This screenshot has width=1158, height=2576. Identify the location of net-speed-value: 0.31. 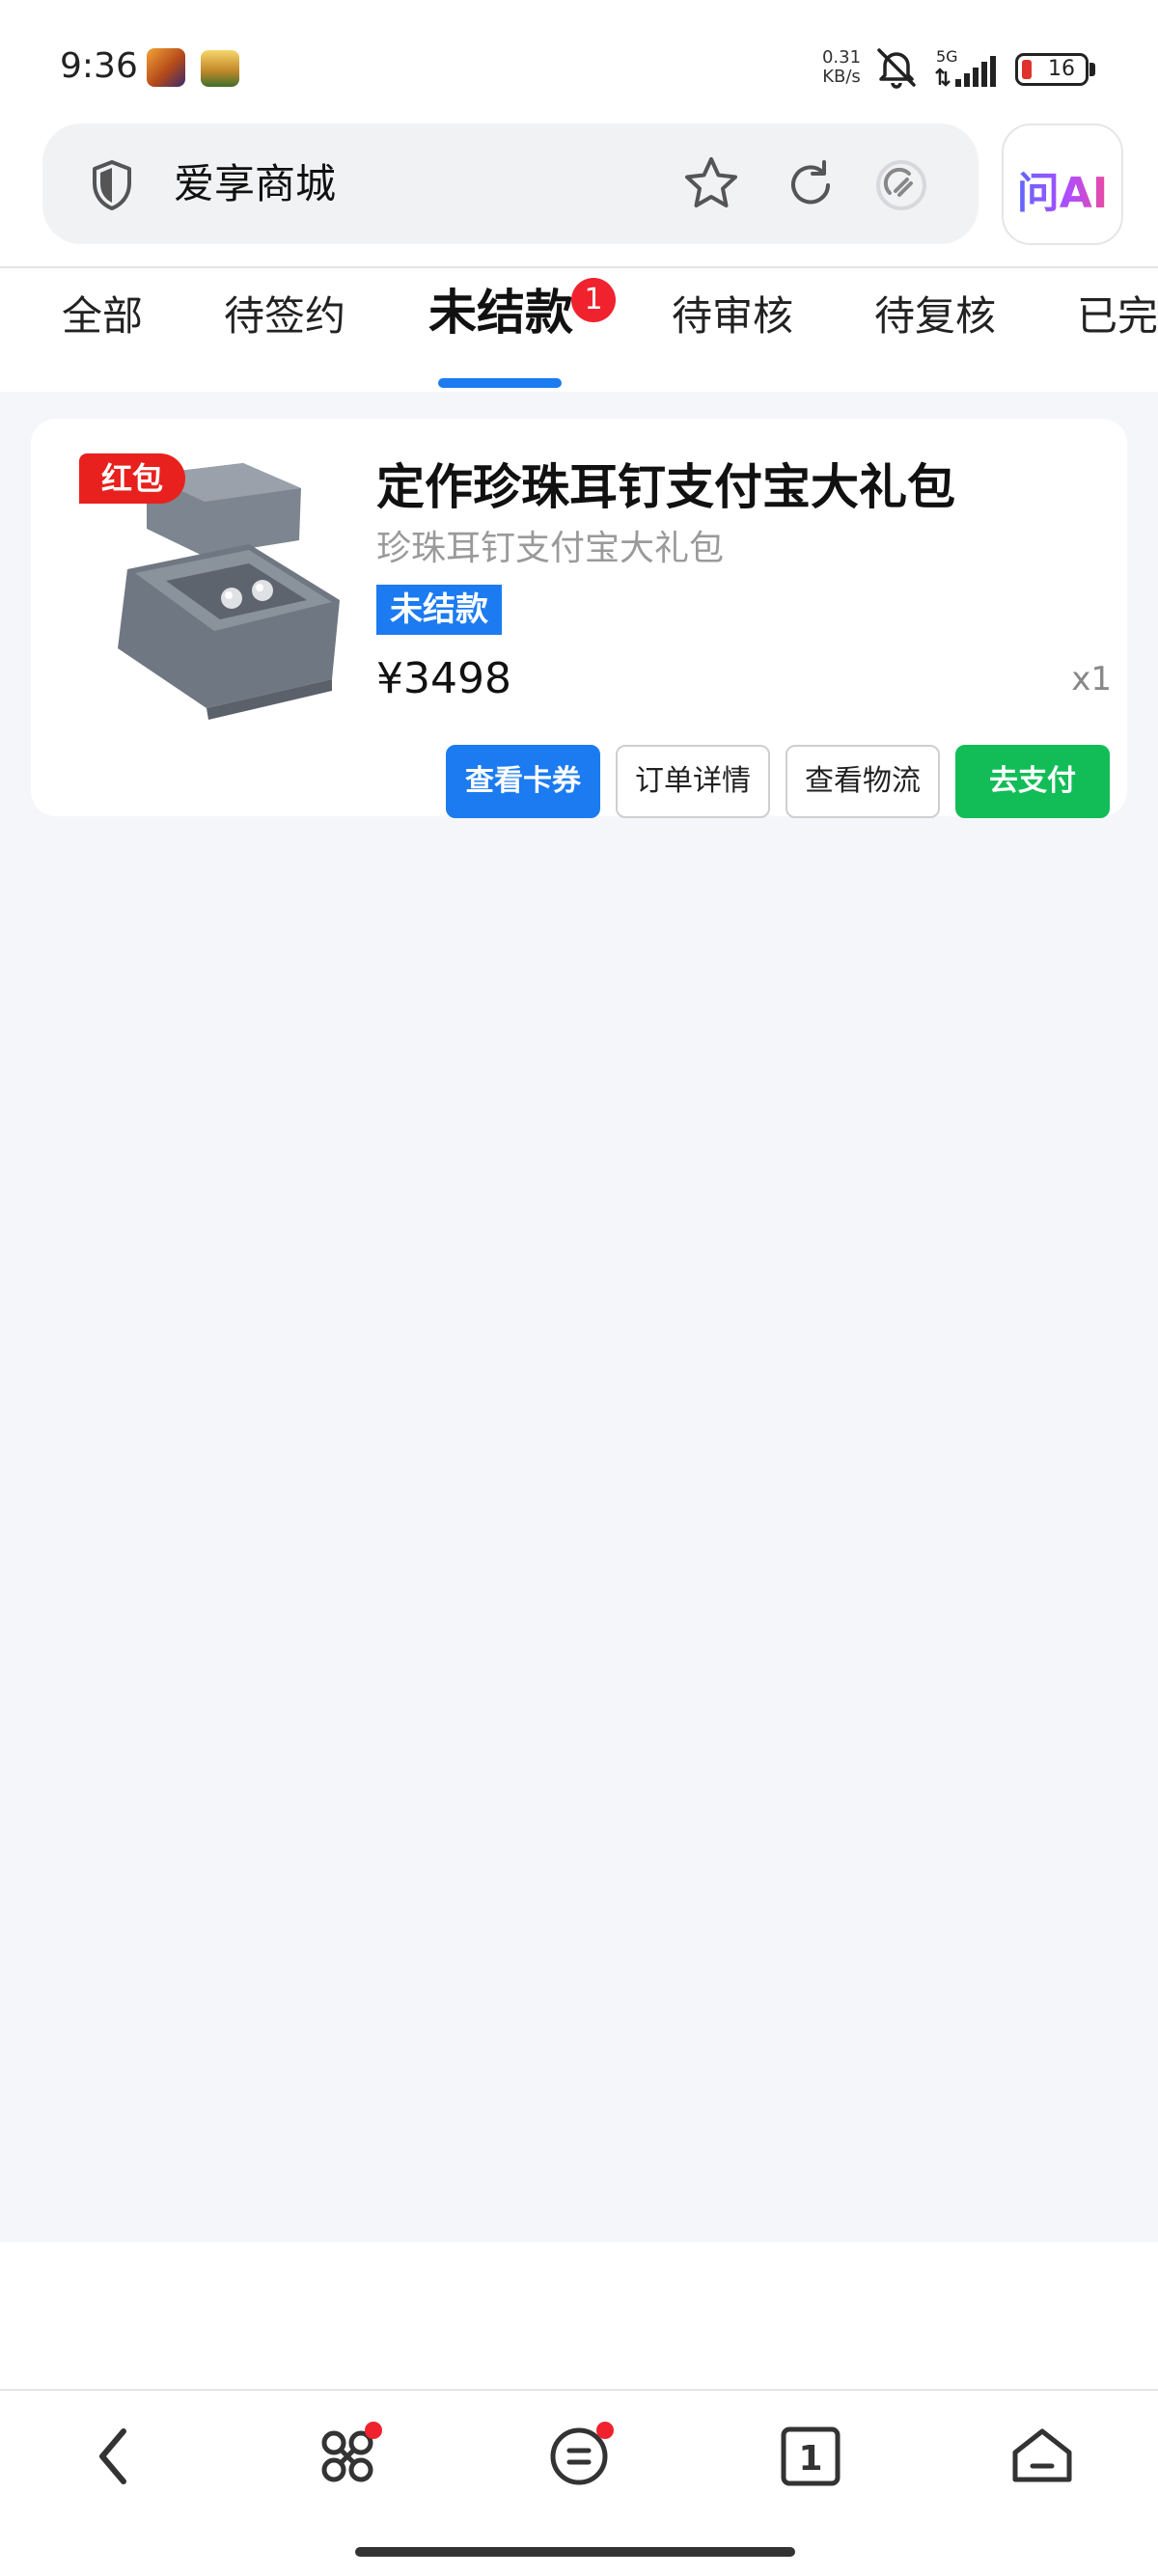
(841, 58).